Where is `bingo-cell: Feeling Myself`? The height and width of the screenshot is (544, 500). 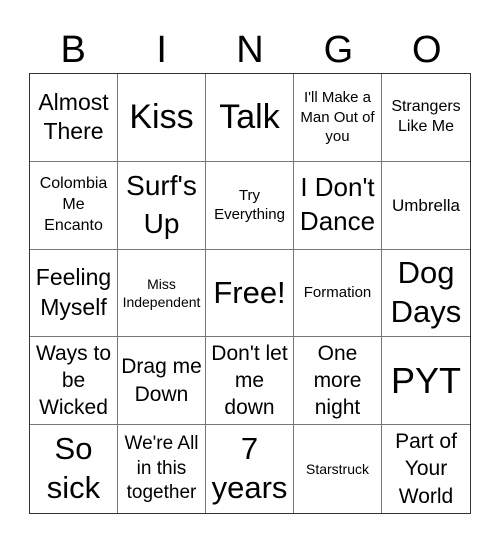 bingo-cell: Feeling Myself is located at coordinates (74, 293).